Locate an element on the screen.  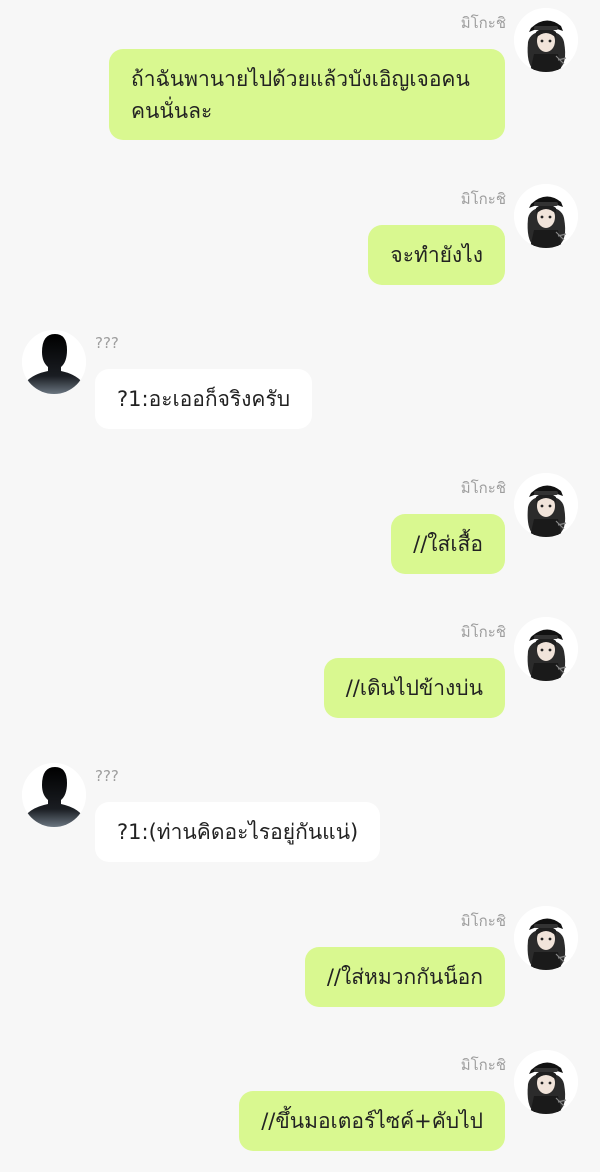
message-bubble: ?1:อะเออก็จริงครับ is located at coordinates (204, 399).